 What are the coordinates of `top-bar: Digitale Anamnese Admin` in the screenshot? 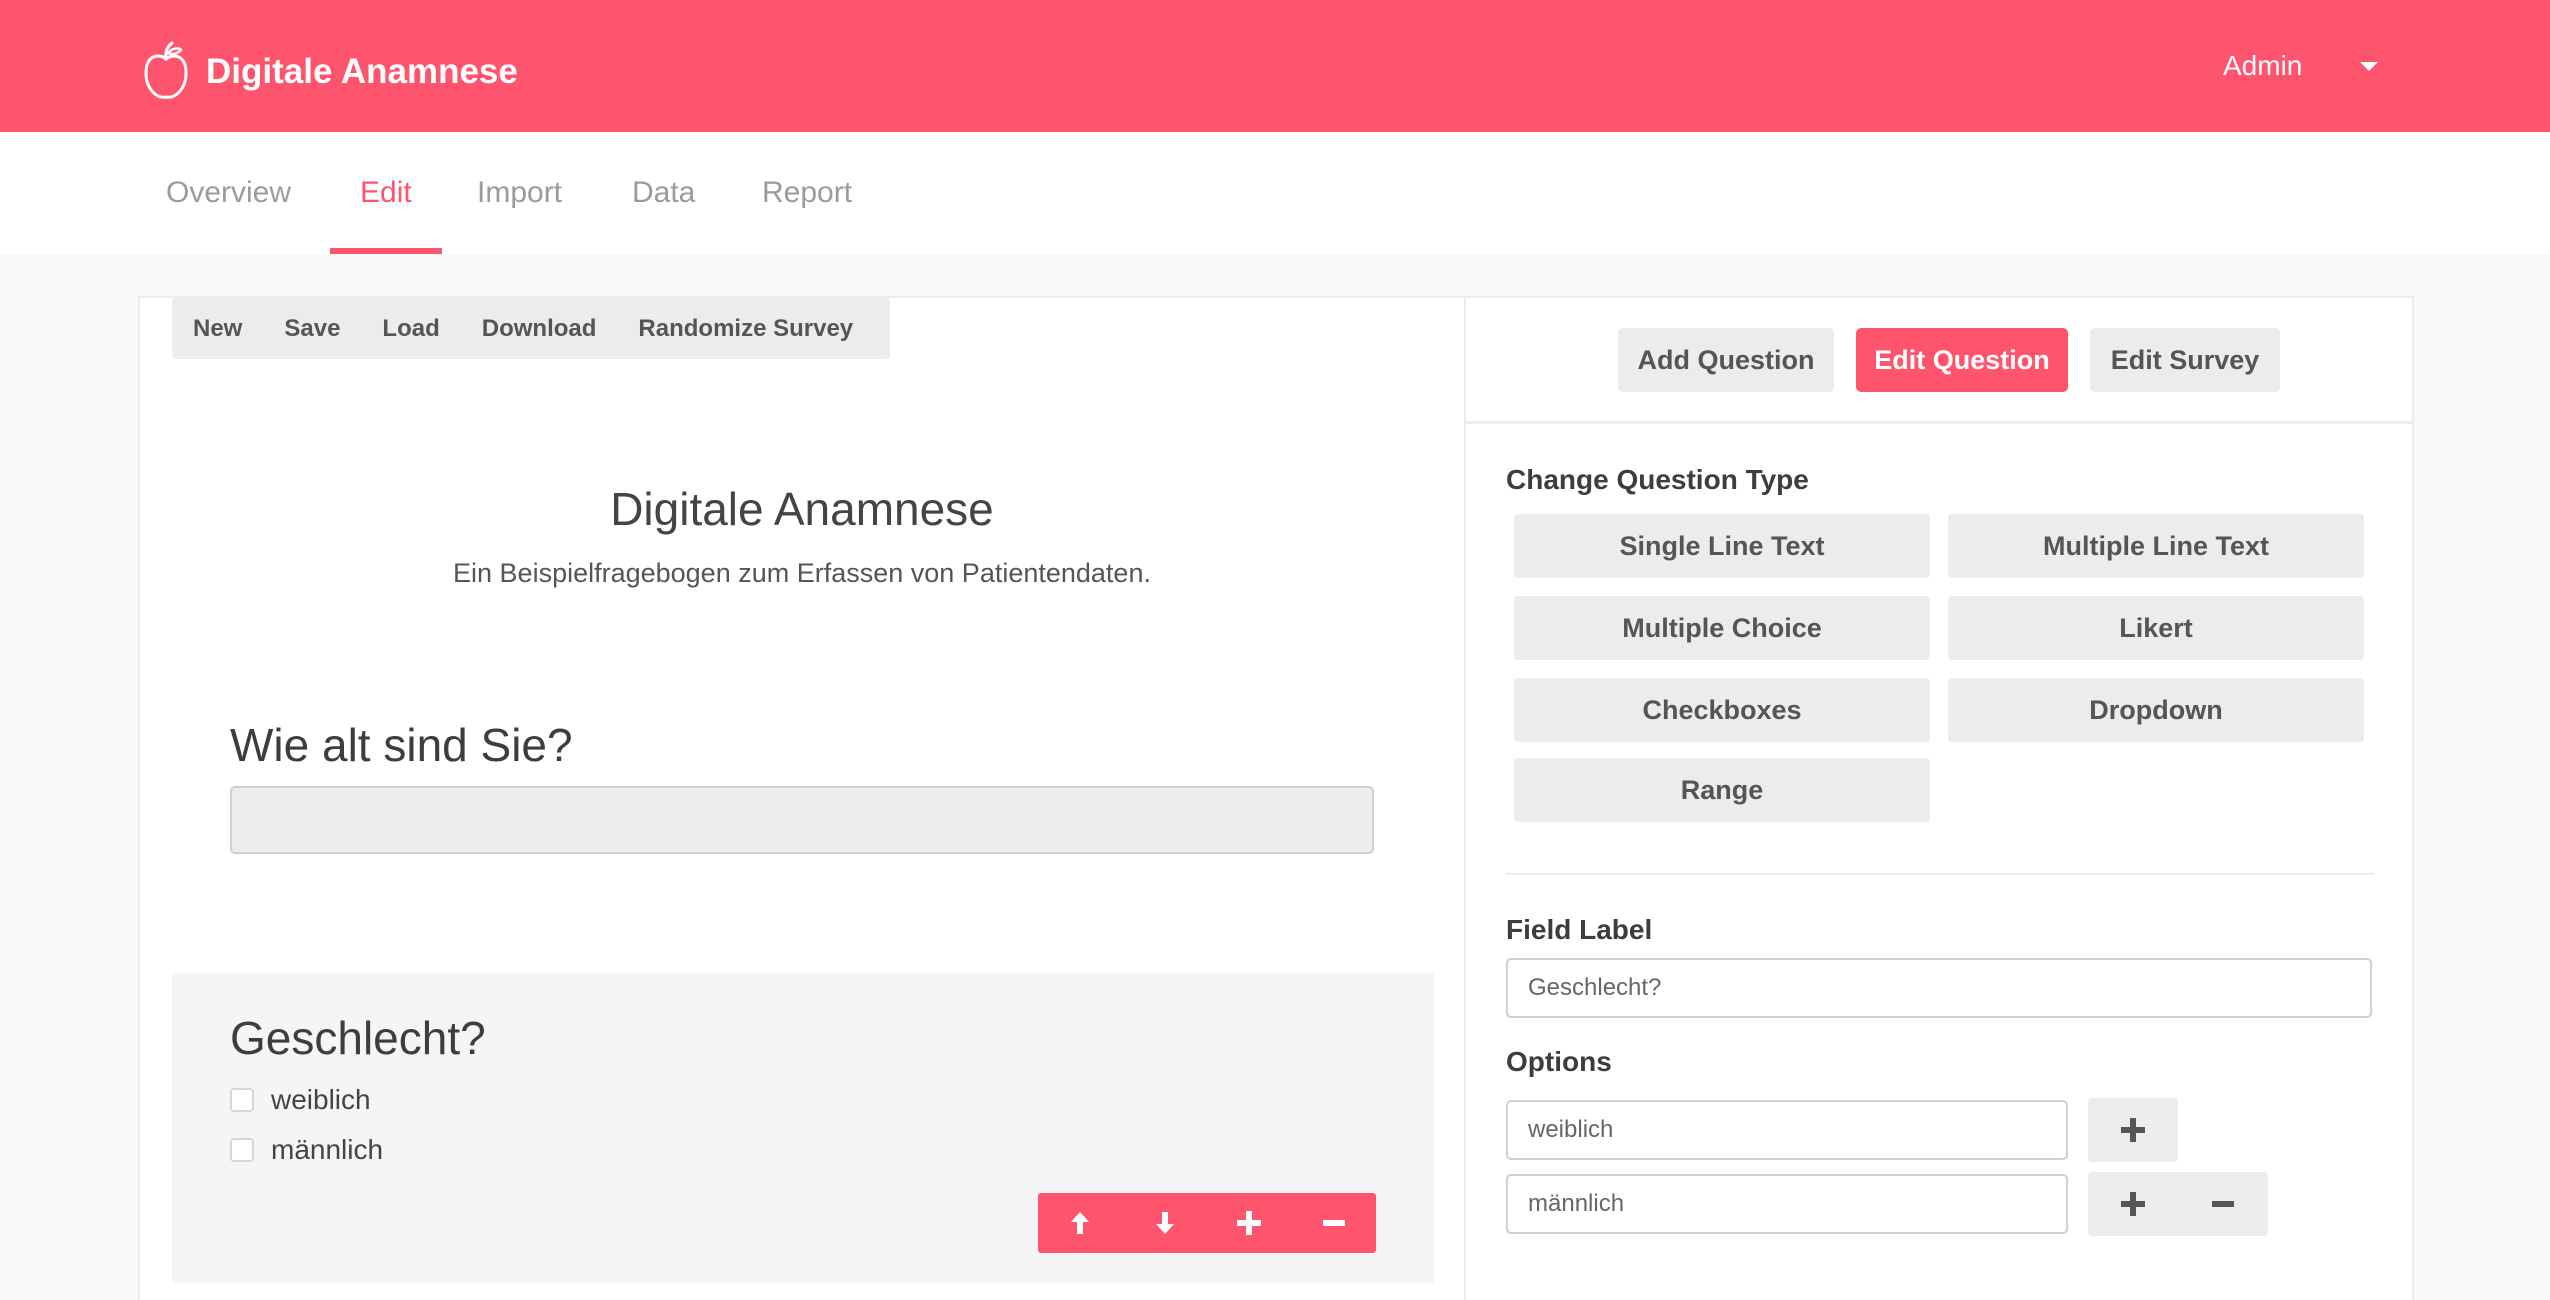 It's located at (1275, 66).